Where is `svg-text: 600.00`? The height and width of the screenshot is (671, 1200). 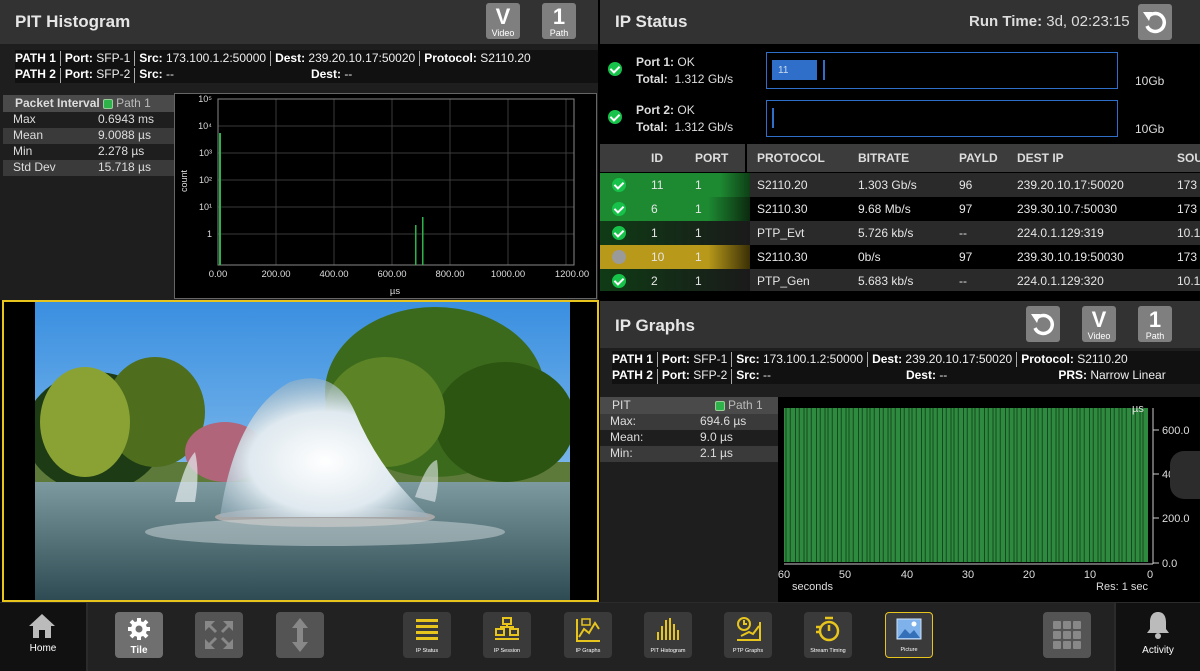 svg-text: 600.00 is located at coordinates (391, 274).